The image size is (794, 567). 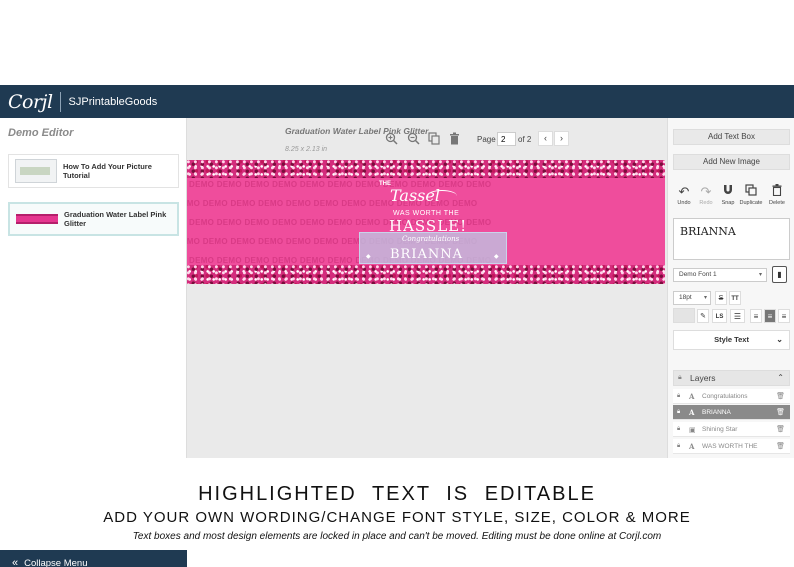 I want to click on corjl-logo: Corjl, so click(x=30, y=102).